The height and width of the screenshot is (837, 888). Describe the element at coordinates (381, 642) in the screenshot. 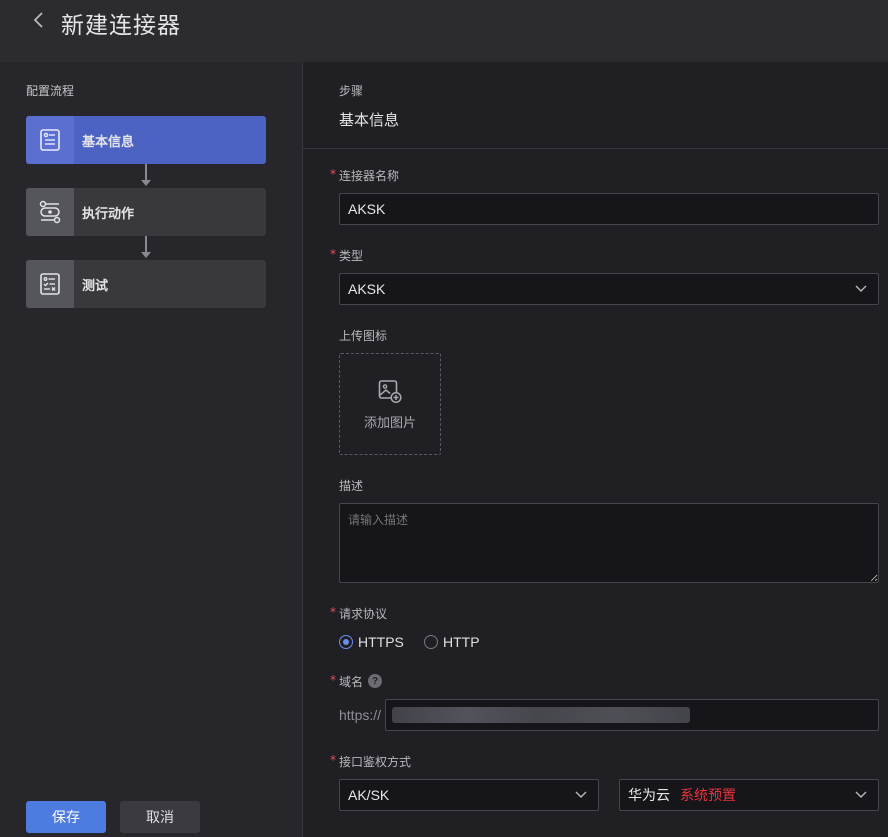

I see `radio-label: HTTPS` at that location.